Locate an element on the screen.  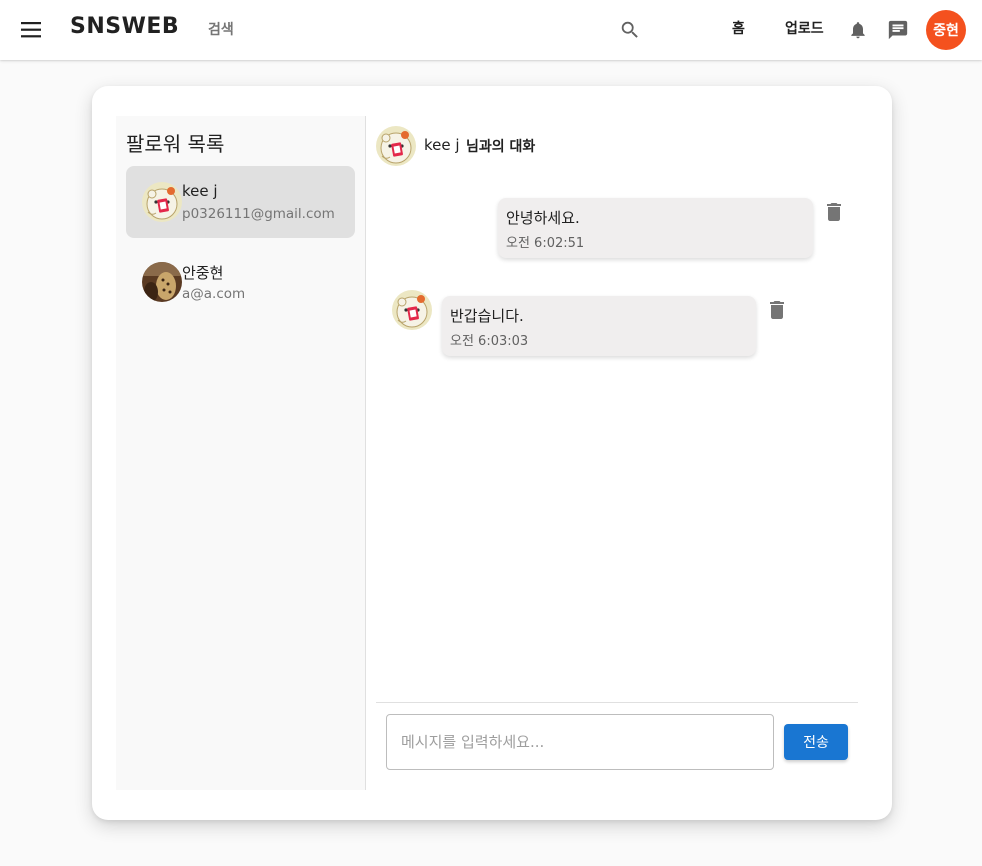
send-button: 전송 is located at coordinates (816, 742).